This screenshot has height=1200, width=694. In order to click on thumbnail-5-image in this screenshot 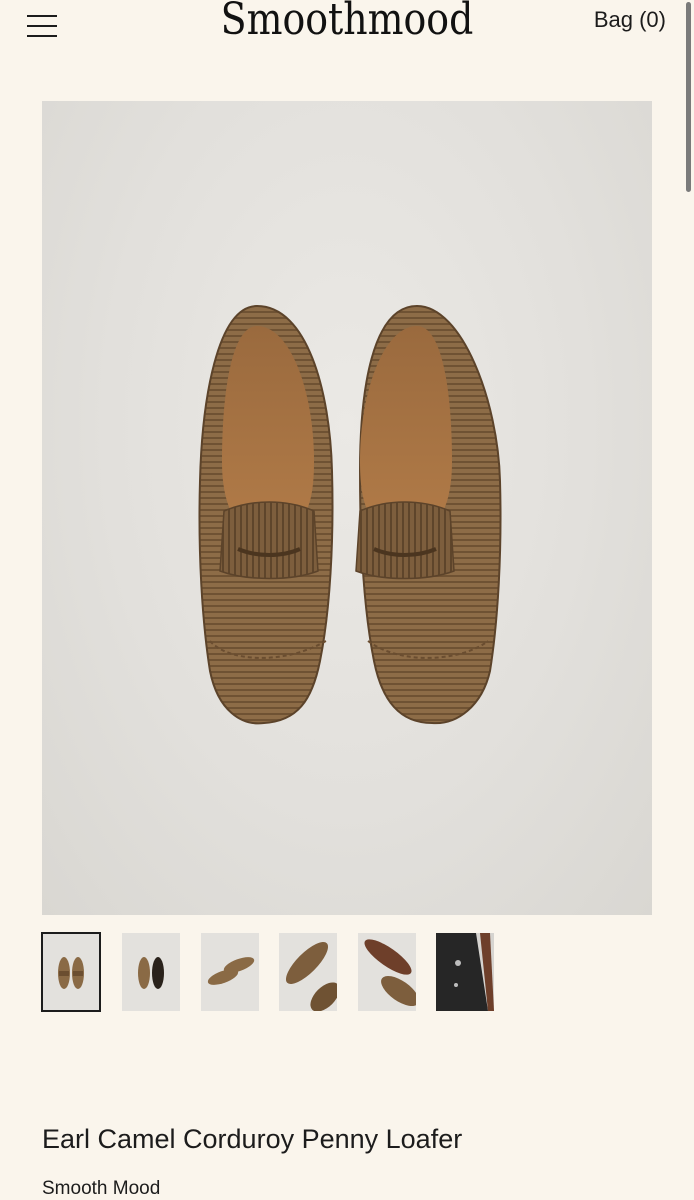, I will do `click(387, 972)`.